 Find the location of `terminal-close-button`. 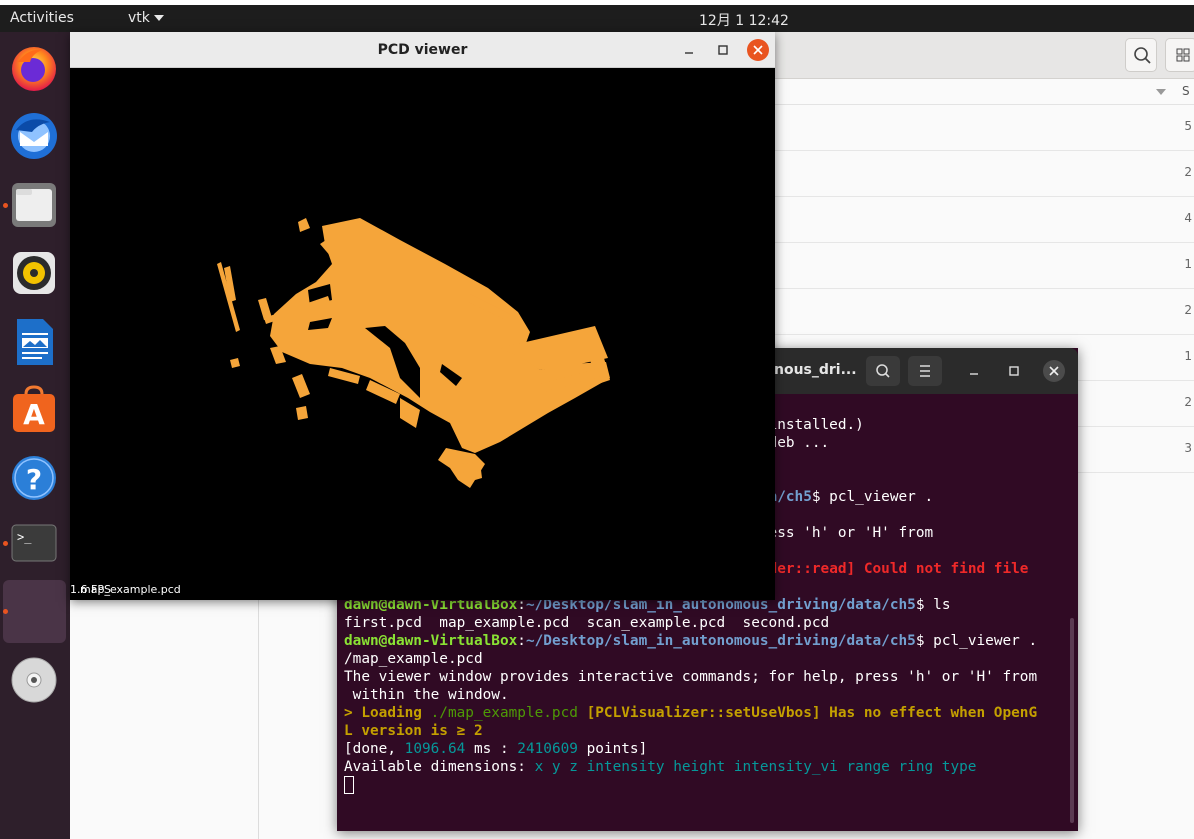

terminal-close-button is located at coordinates (1054, 371).